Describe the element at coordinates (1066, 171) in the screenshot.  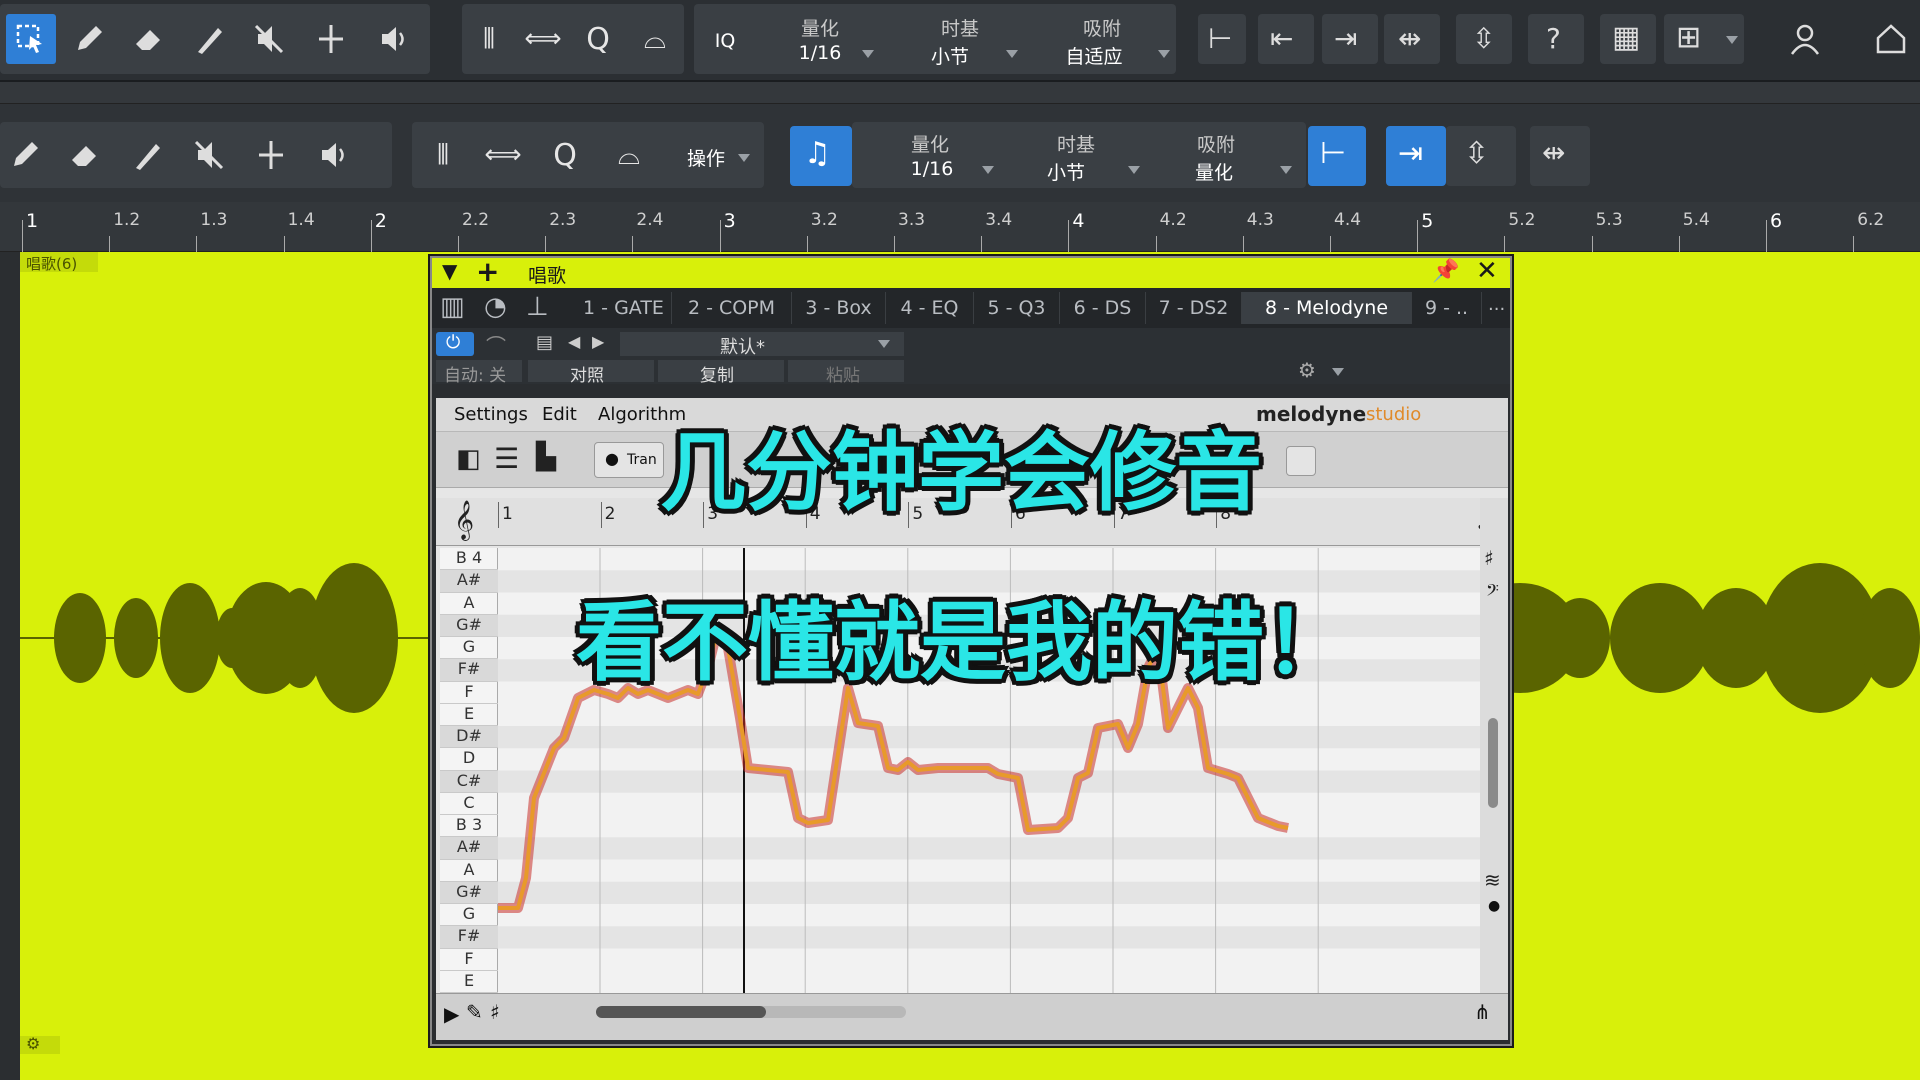
I see `timebase-value: 小节` at that location.